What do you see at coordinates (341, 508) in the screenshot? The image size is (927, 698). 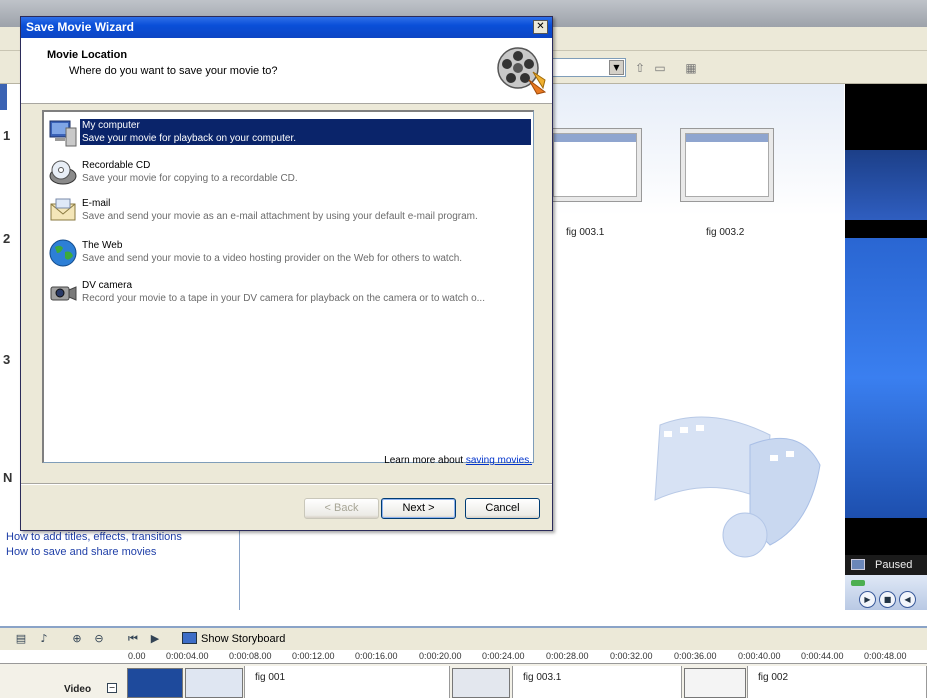 I see `back-button: < Back` at bounding box center [341, 508].